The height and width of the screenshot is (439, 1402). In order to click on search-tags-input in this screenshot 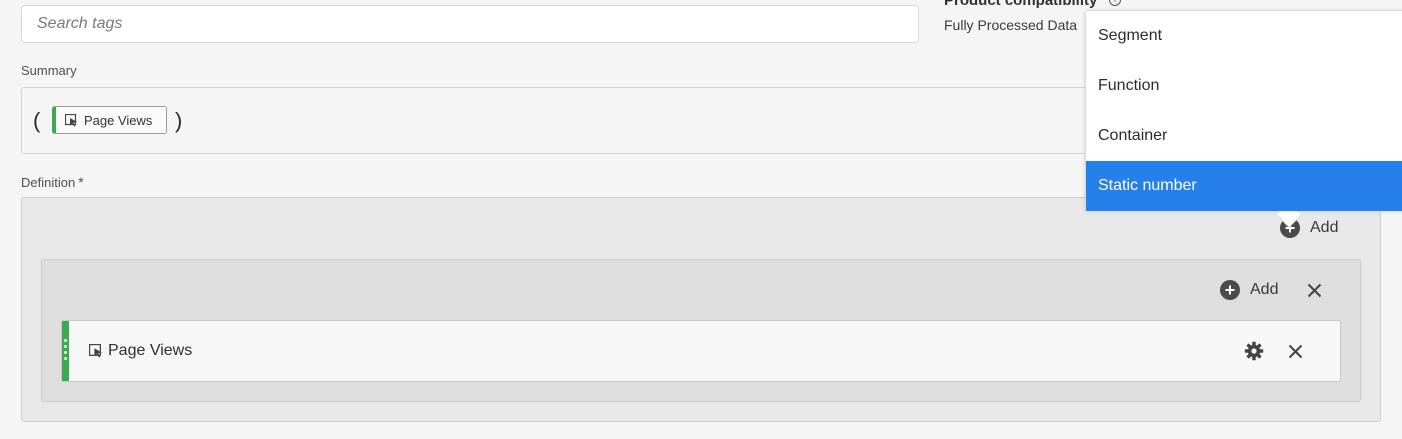, I will do `click(470, 24)`.